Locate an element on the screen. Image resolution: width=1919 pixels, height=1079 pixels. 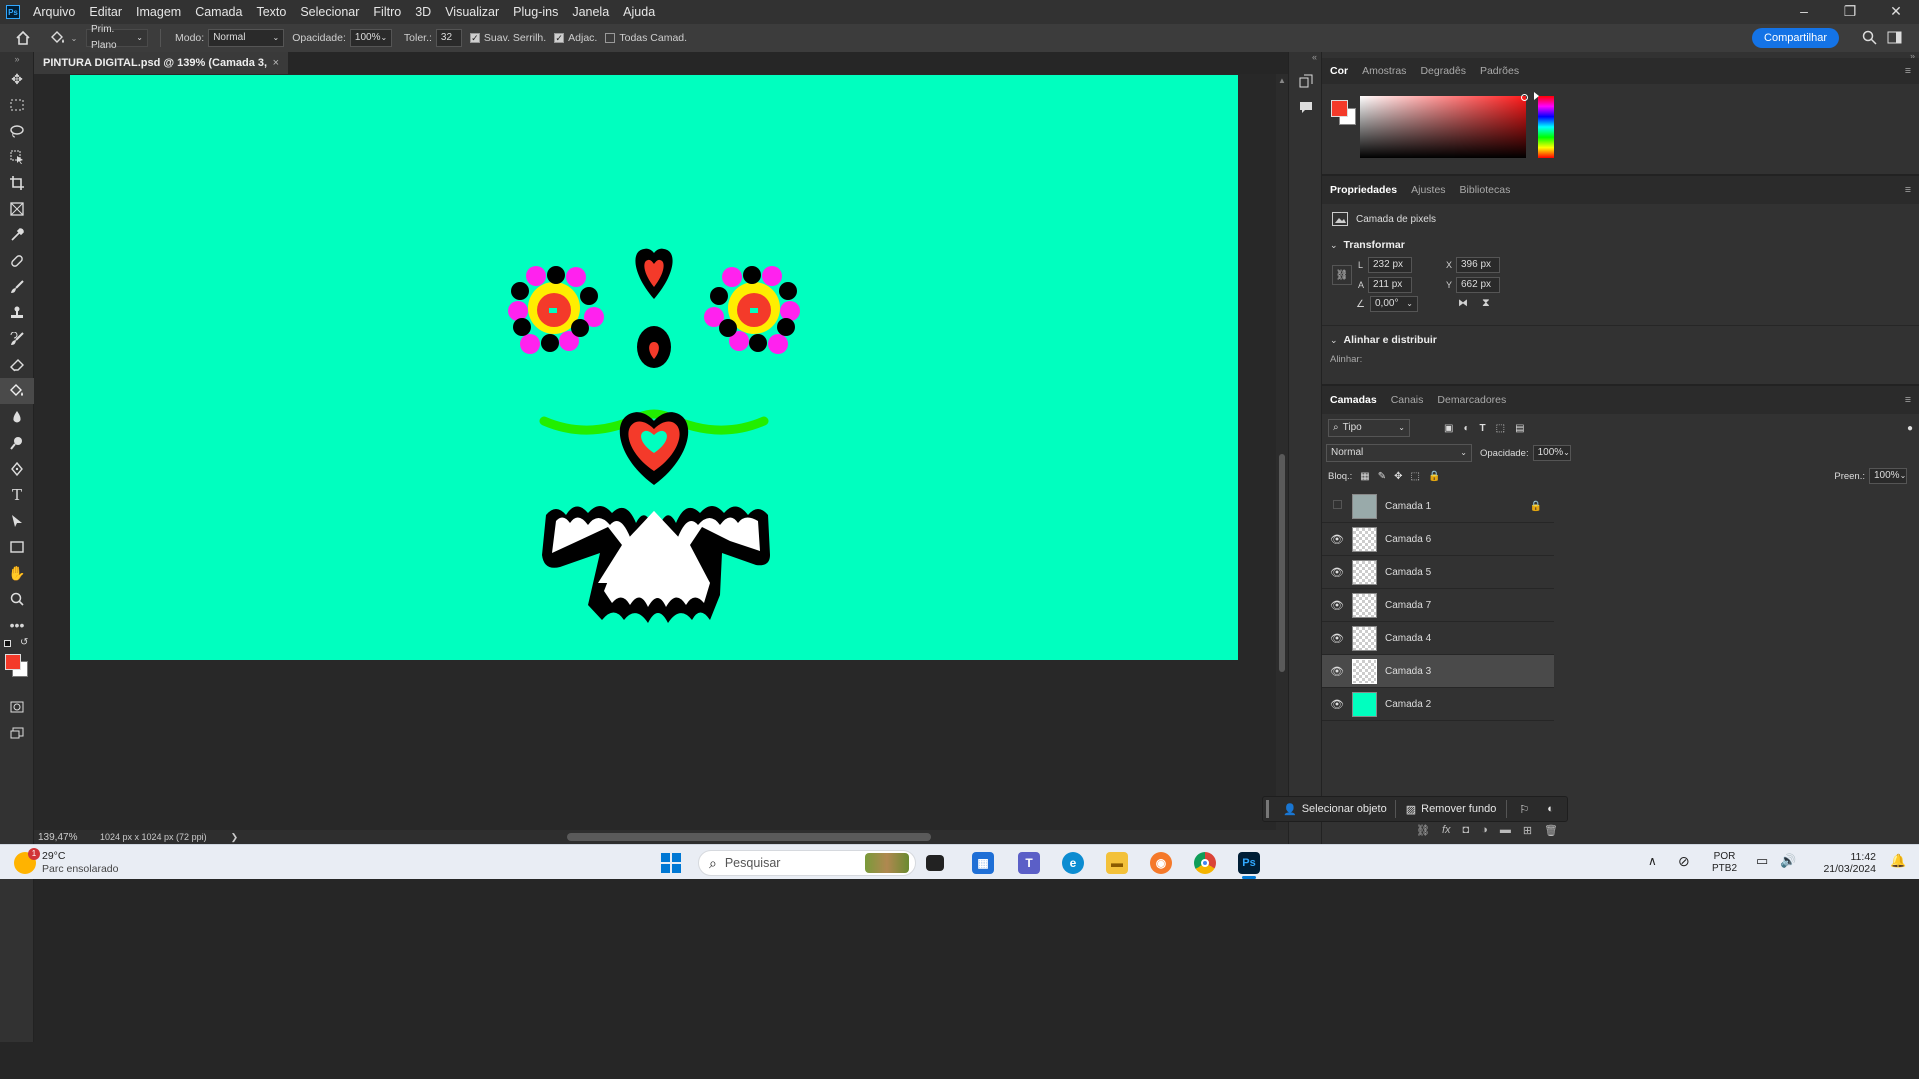
tab-cor: Cor is located at coordinates (1339, 71).